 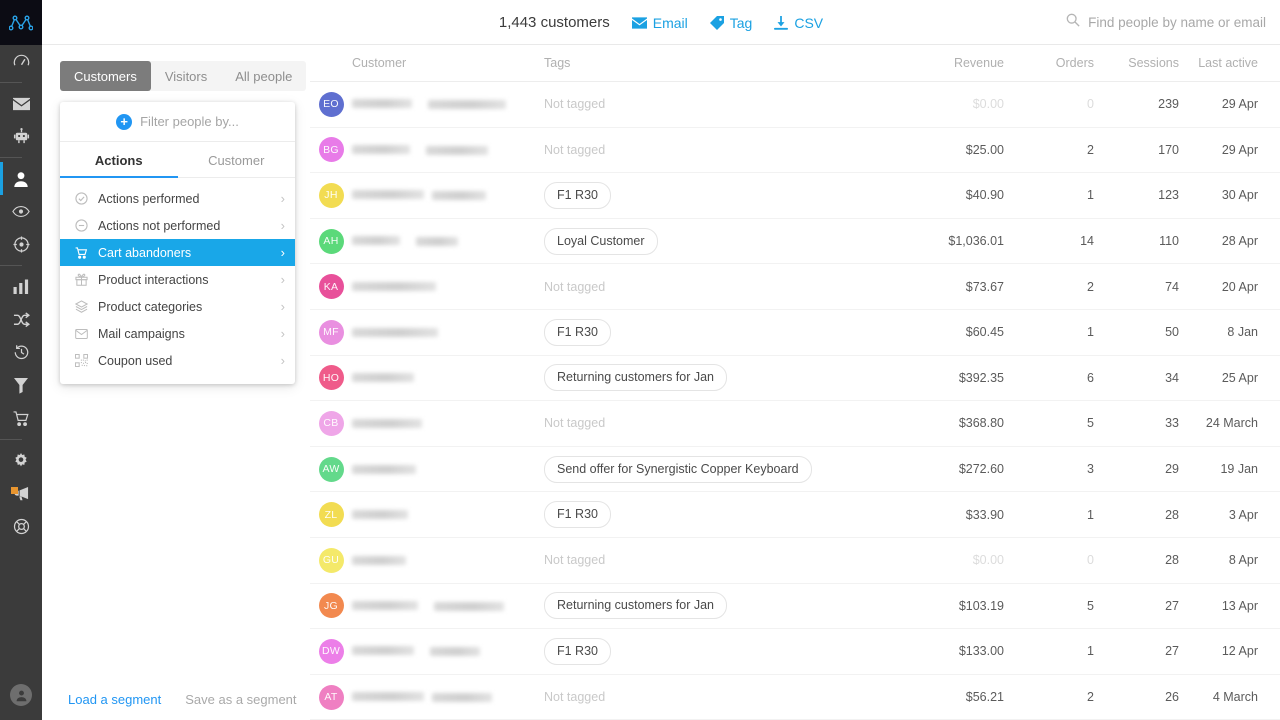 I want to click on person-icon, so click(x=21, y=179).